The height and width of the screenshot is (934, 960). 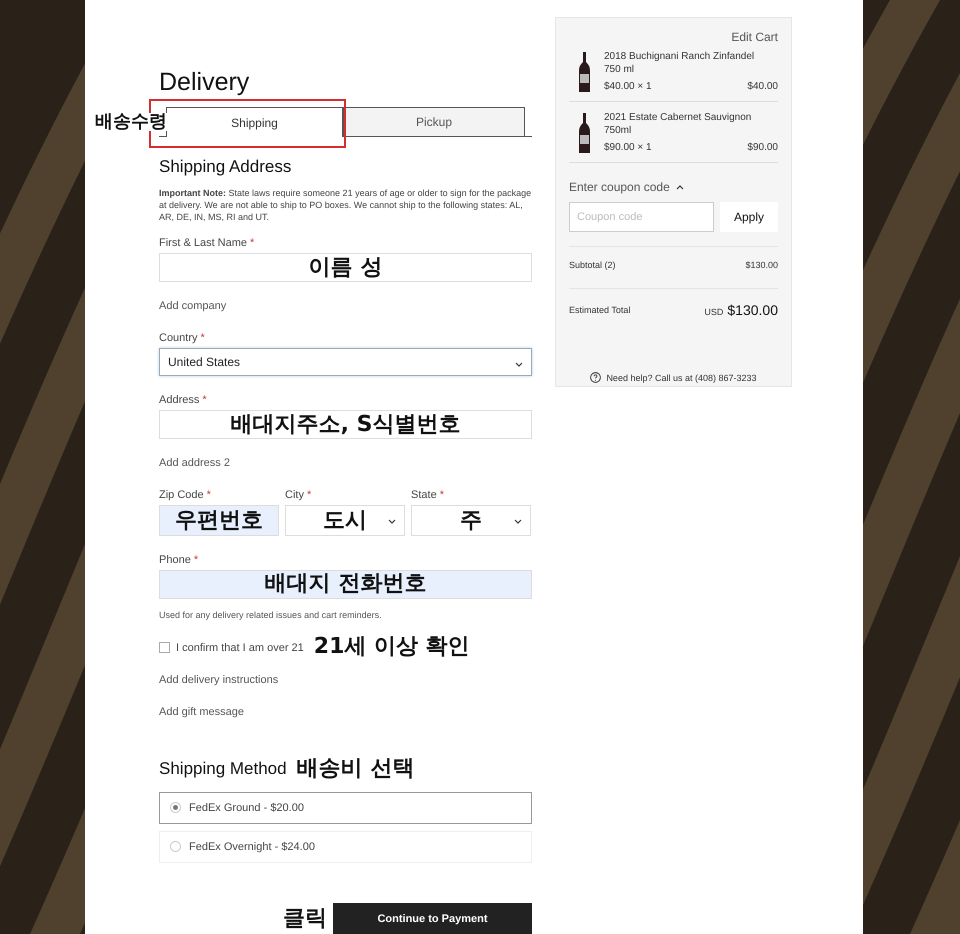 What do you see at coordinates (355, 769) in the screenshot?
I see `annotation: 배송비 선택` at bounding box center [355, 769].